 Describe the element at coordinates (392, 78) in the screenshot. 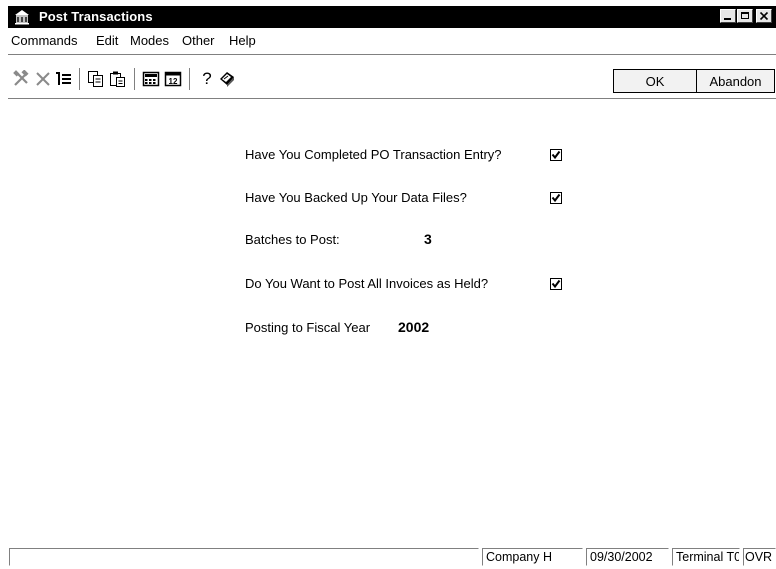

I see `toolbar: 12 ? OK Abandon` at that location.